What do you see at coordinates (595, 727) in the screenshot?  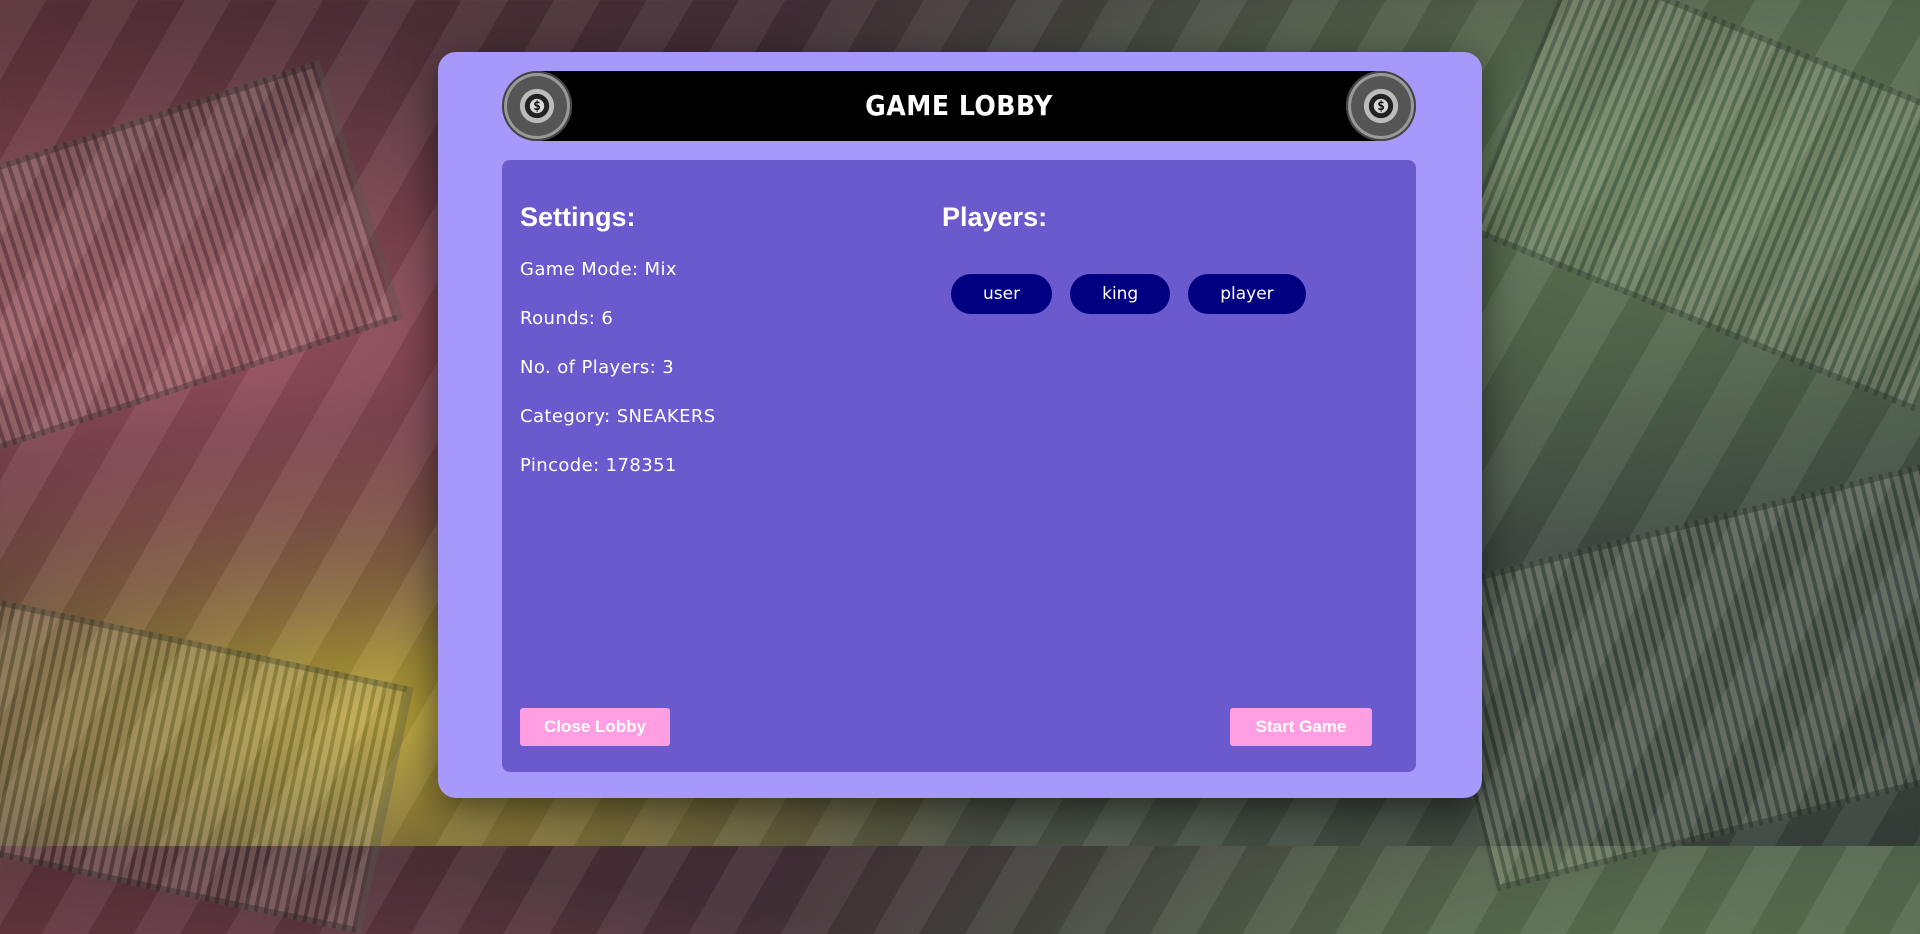 I see `close-lobby-button: Close Lobby` at bounding box center [595, 727].